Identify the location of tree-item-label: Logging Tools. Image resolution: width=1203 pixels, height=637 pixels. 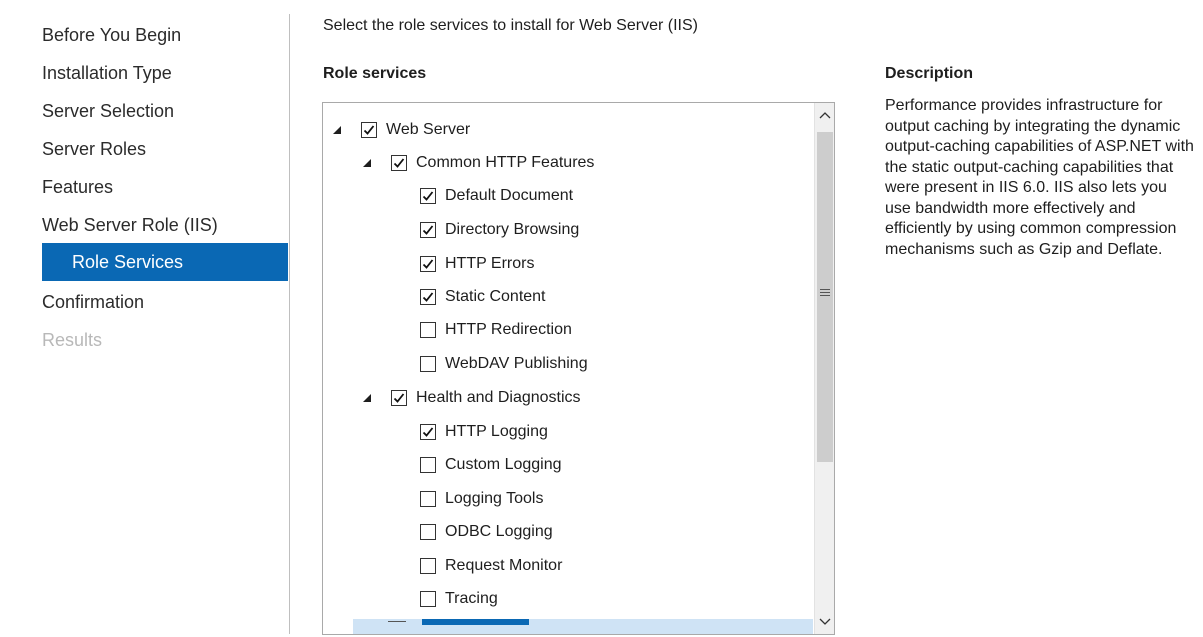
(494, 498).